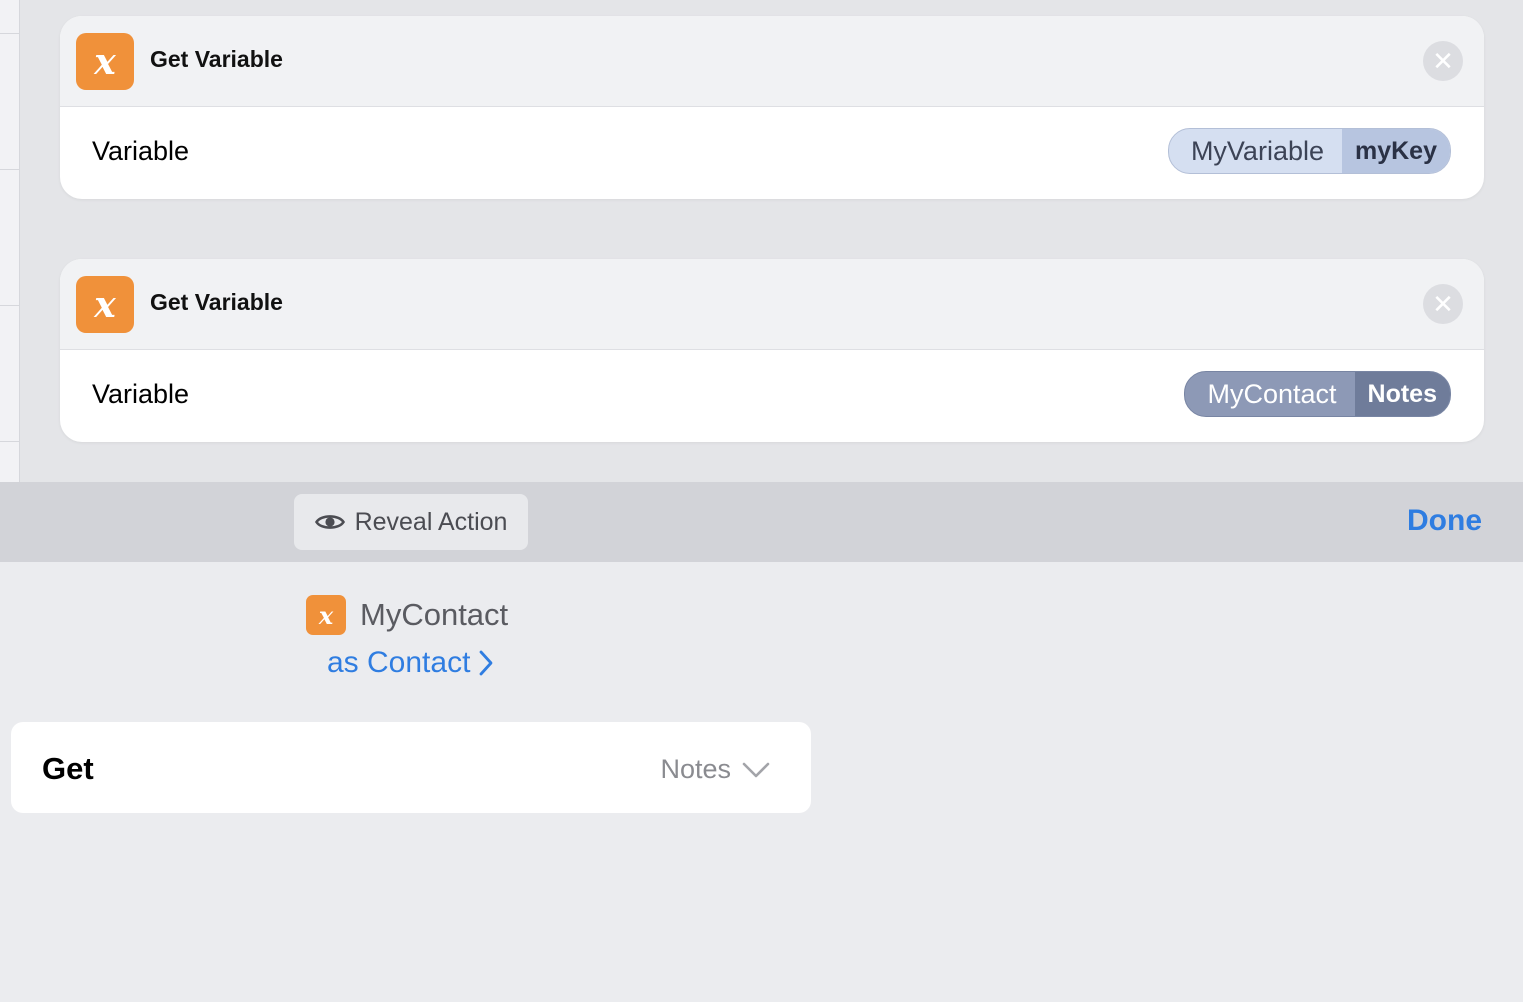 Image resolution: width=1523 pixels, height=1002 pixels. Describe the element at coordinates (756, 769) in the screenshot. I see `chevron-down-icon` at that location.